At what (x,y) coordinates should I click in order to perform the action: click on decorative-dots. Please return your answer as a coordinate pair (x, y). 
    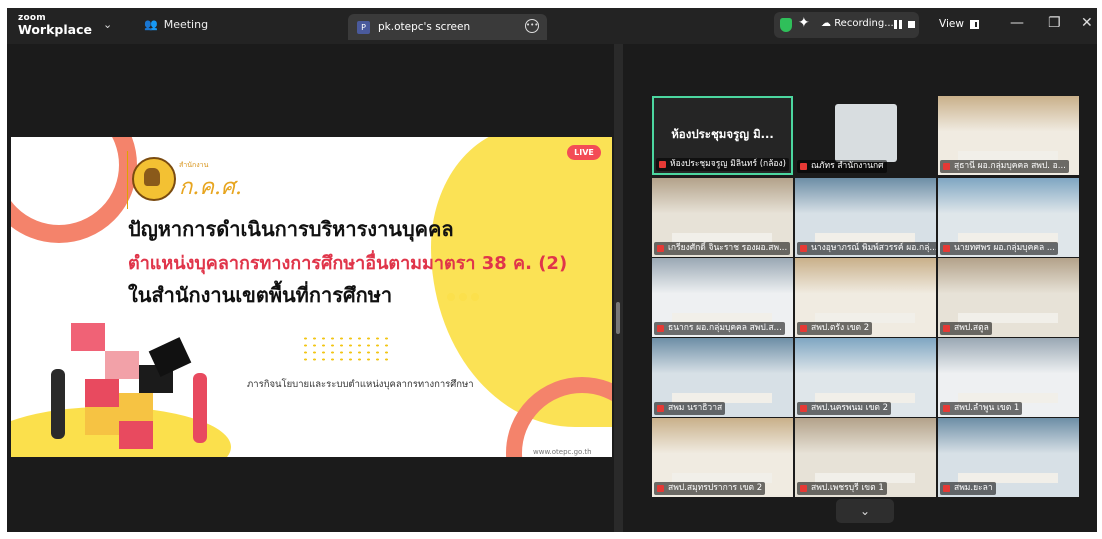
    Looking at the image, I should click on (465, 295).